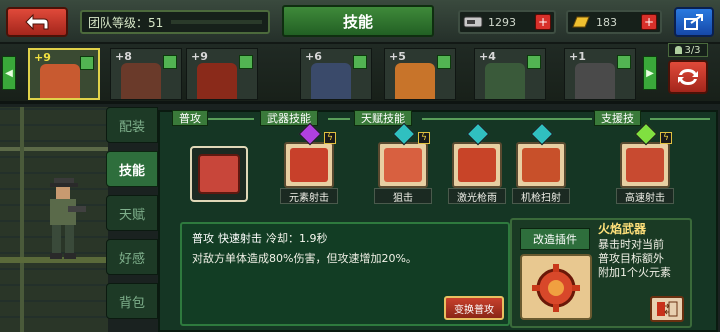 The height and width of the screenshot is (332, 720). I want to click on top-bar: 团队等级：51 技能 1293 + 183 +, so click(360, 22).